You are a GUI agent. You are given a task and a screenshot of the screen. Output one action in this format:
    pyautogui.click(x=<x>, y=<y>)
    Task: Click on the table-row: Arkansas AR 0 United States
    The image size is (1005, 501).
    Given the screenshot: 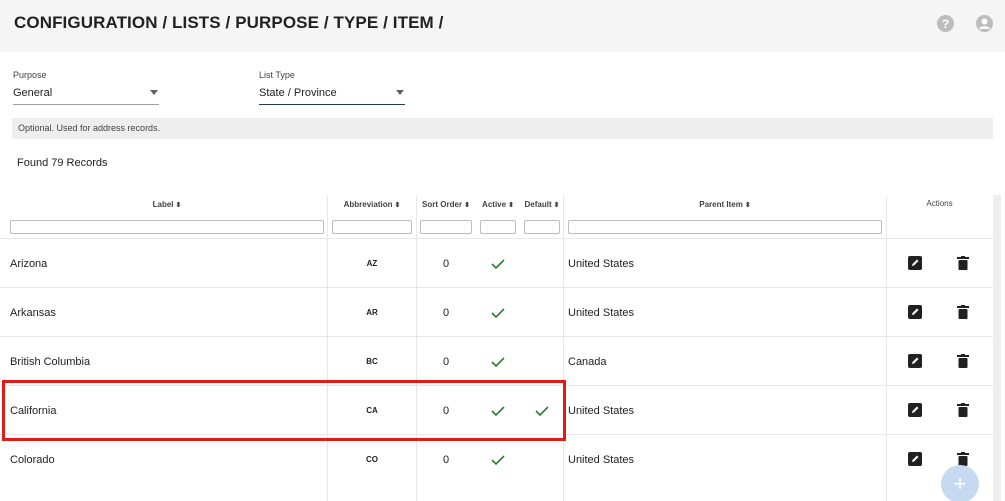 What is the action you would take?
    pyautogui.click(x=496, y=311)
    